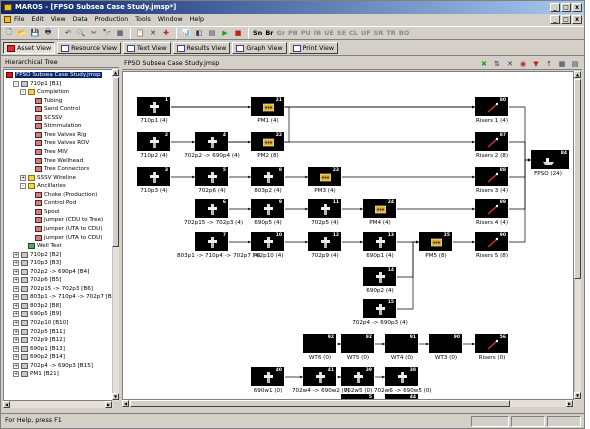 Image resolution: width=590 pixels, height=429 pixels. What do you see at coordinates (267, 141) in the screenshot?
I see `manifold-node: 22` at bounding box center [267, 141].